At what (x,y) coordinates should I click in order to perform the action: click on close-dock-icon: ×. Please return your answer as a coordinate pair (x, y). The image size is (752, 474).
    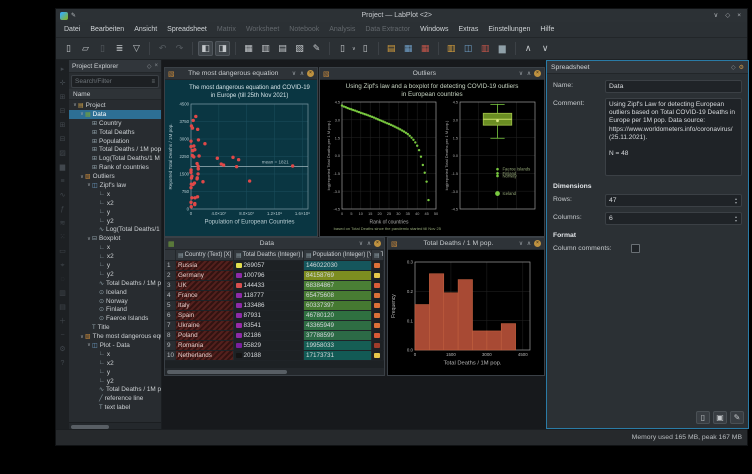
    Looking at the image, I should click on (156, 66).